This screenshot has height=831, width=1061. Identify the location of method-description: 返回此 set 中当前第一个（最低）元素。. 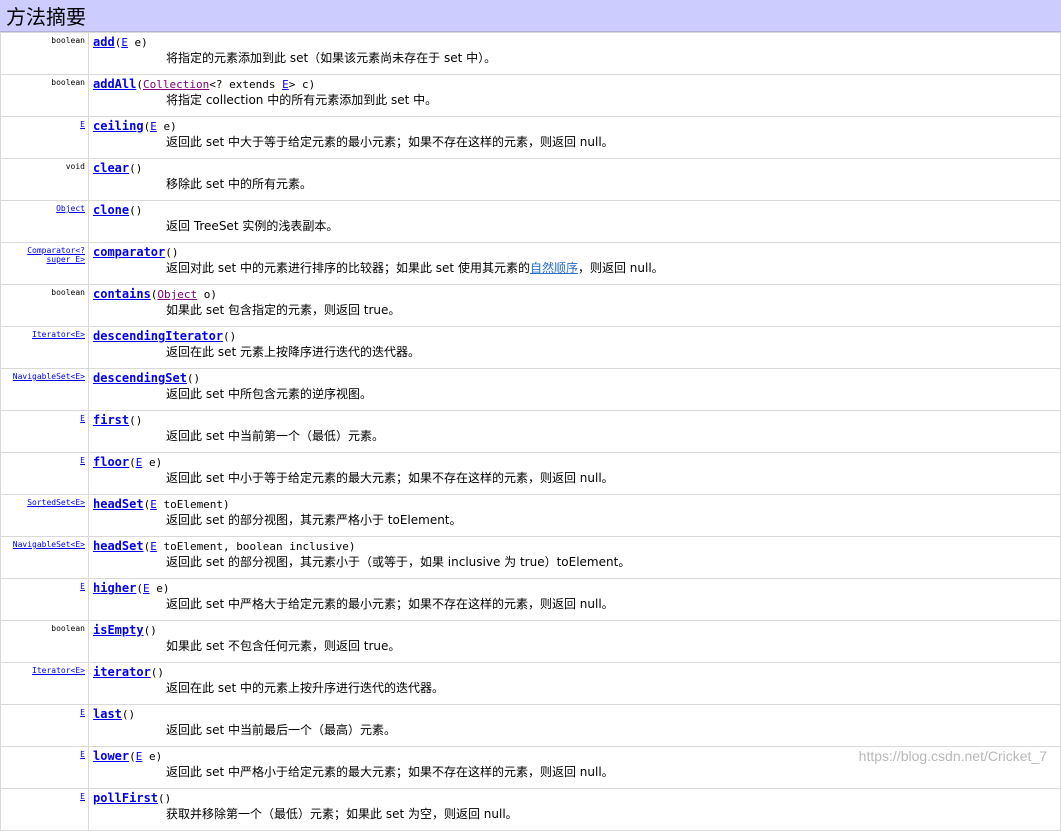
(613, 436).